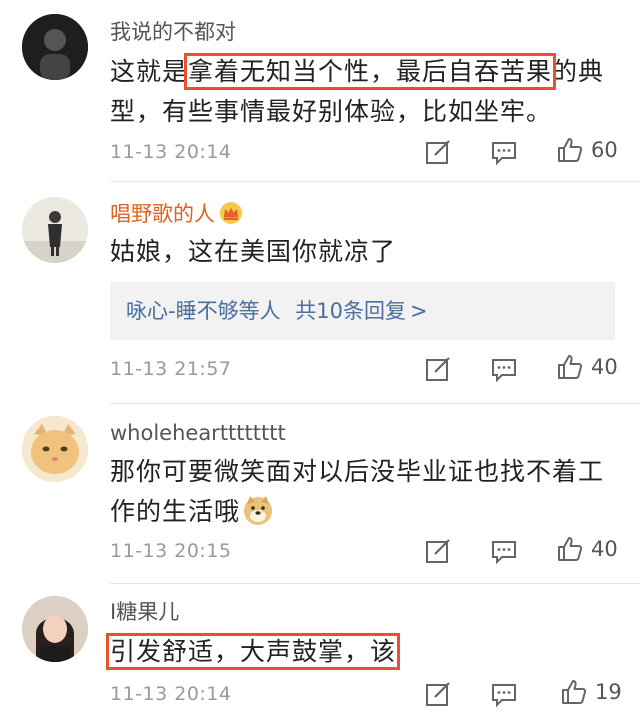  I want to click on comment-username: 唱野歌的人, so click(176, 214).